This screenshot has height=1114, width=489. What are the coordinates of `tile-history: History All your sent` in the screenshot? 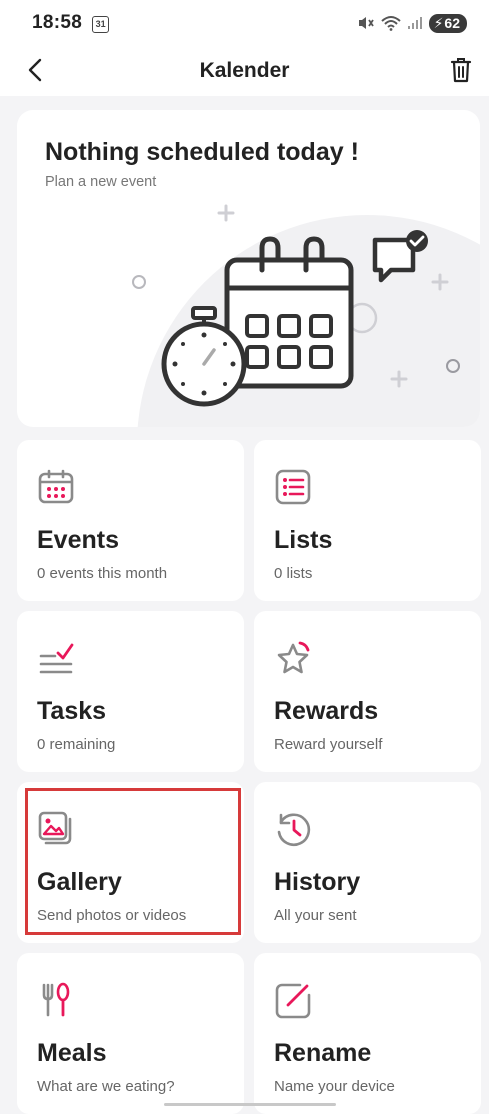 It's located at (367, 862).